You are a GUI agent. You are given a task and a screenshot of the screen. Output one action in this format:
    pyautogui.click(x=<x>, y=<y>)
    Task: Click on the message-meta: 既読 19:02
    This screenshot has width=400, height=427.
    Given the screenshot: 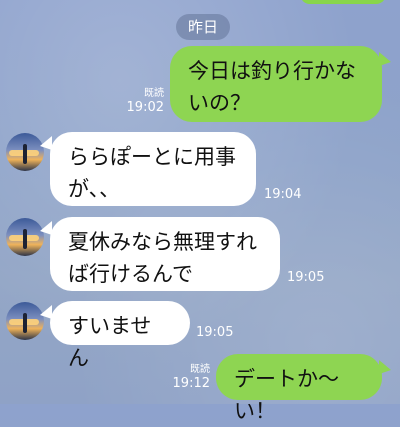 What is the action you would take?
    pyautogui.click(x=142, y=102)
    